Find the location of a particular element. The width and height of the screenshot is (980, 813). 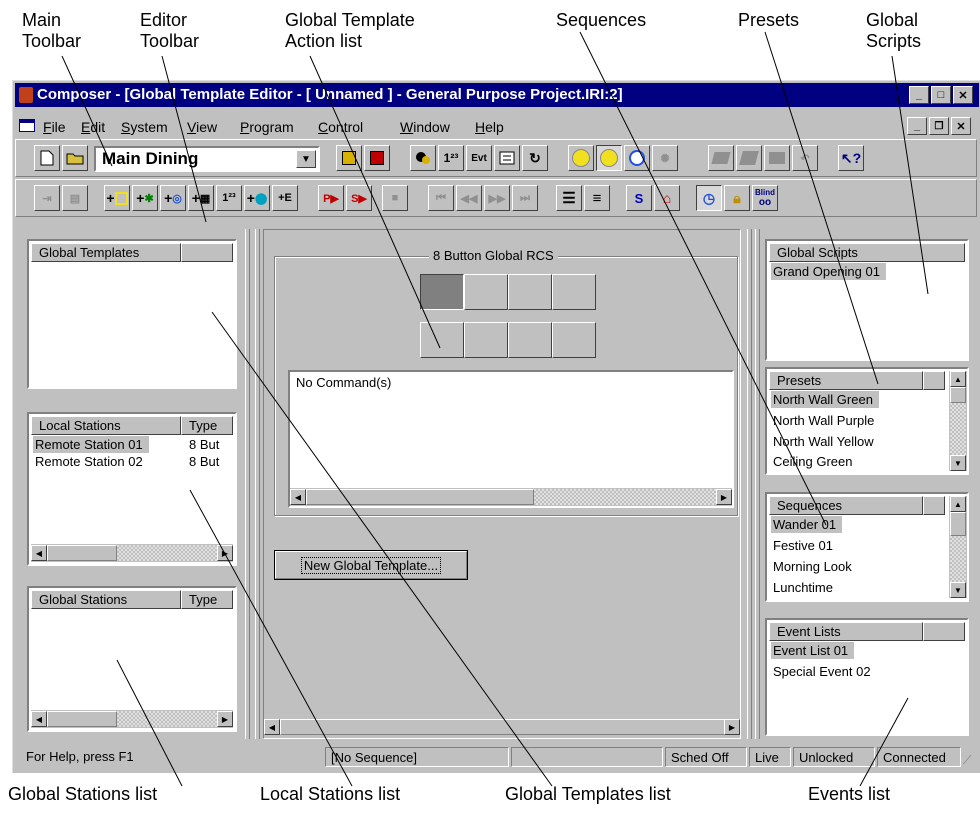

first-icon: ⏮ is located at coordinates (441, 198).